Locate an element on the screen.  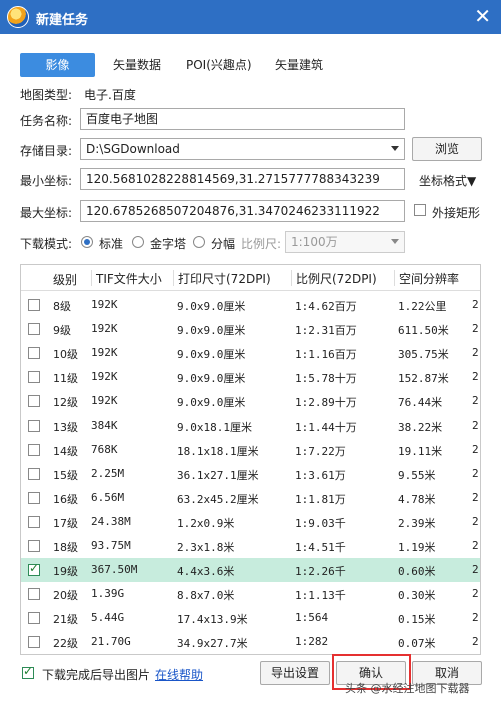
table-row: 18级 93.75M 2.3x1.8米 1:4.51千 1.19米 2 is located at coordinates (250, 546).